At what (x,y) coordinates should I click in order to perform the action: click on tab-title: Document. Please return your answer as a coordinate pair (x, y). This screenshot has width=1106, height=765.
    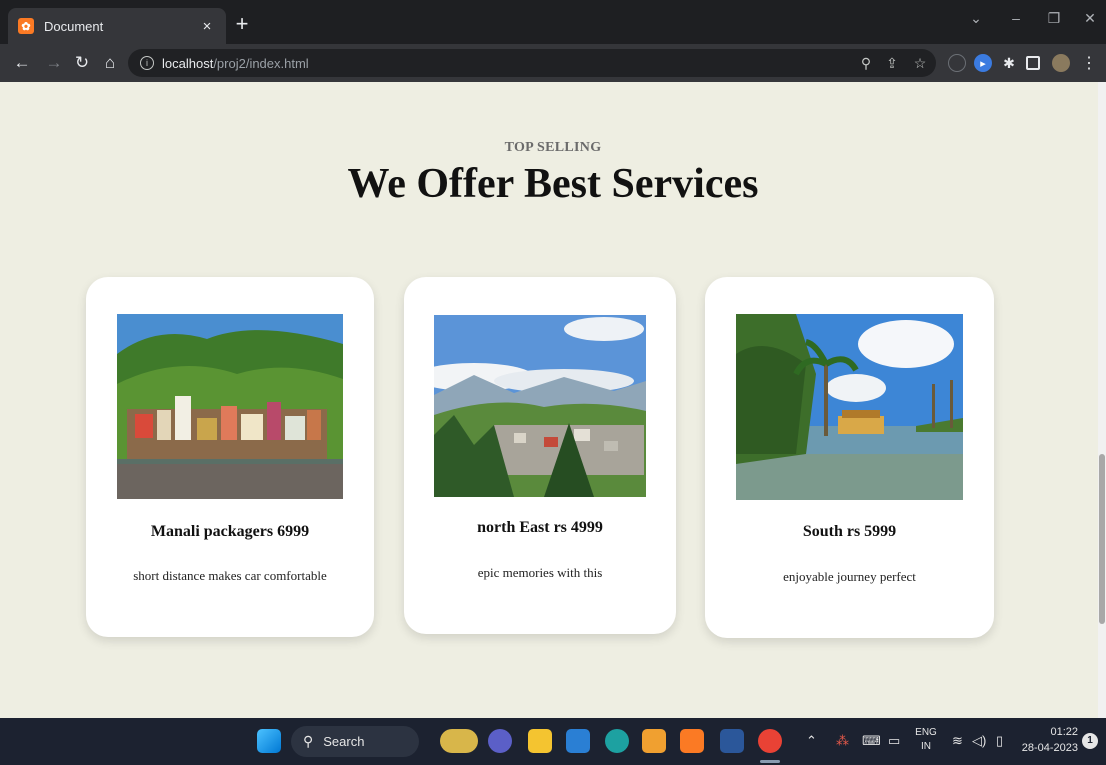
    Looking at the image, I should click on (74, 26).